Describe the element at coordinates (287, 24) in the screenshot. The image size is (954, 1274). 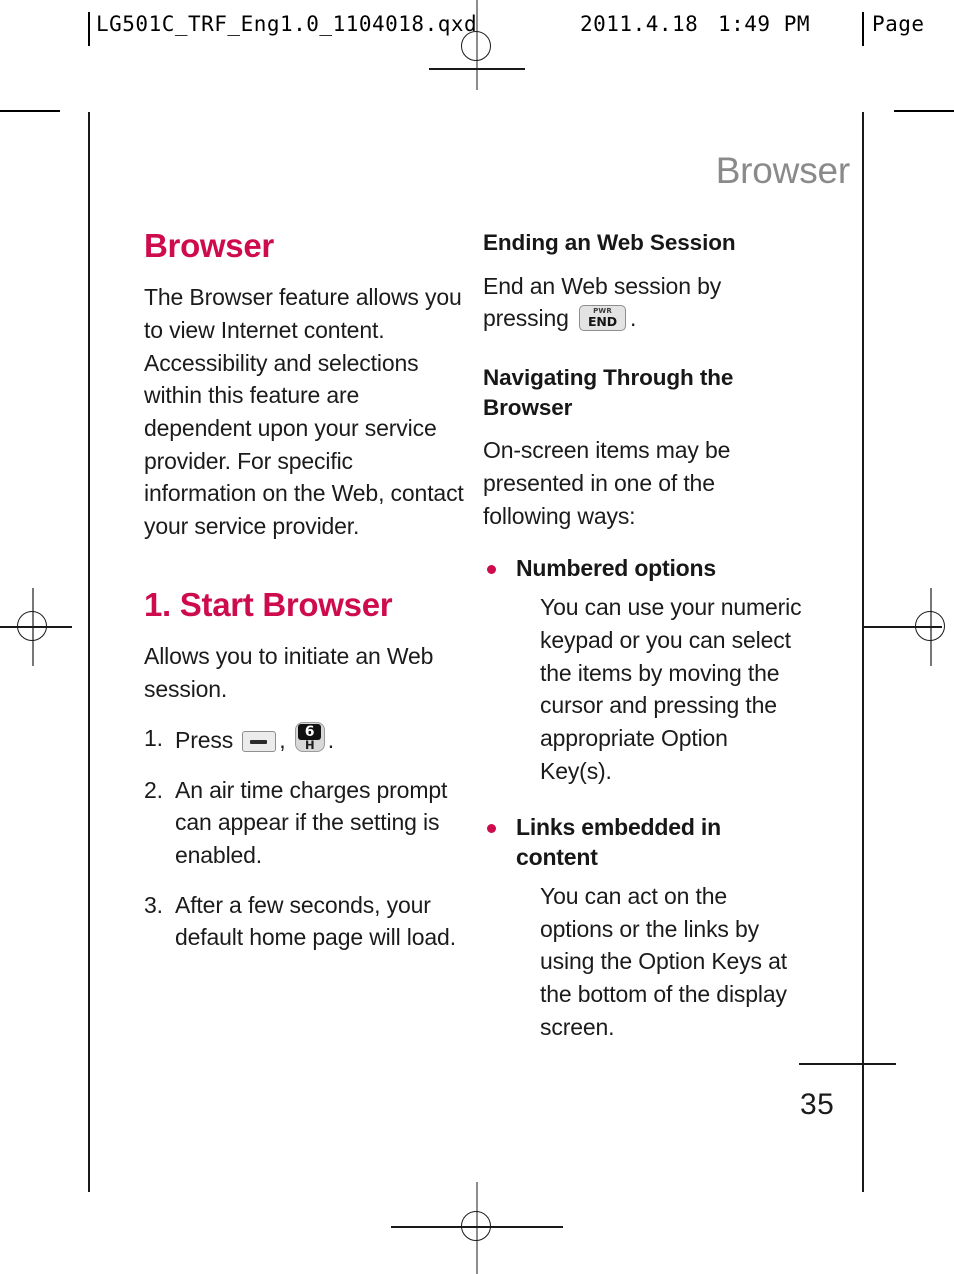
I see `prepress-file-name: LG501C_TRF_Eng1.0_1104018.qxd` at that location.